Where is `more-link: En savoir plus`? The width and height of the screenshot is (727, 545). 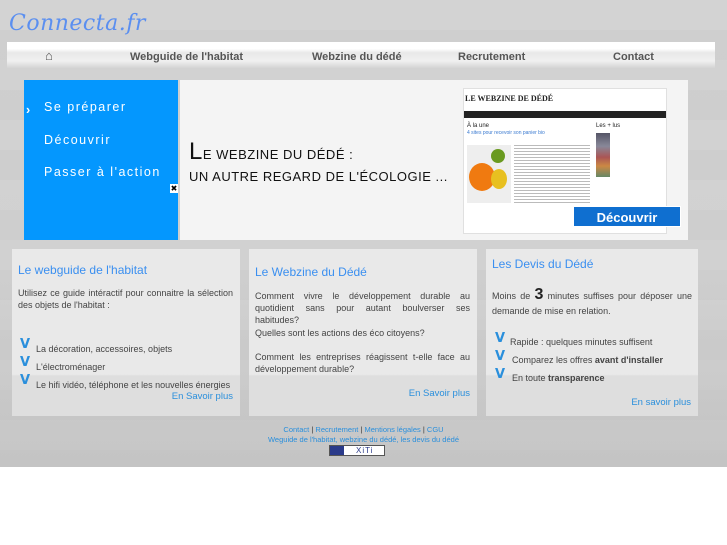
more-link: En savoir plus is located at coordinates (661, 402).